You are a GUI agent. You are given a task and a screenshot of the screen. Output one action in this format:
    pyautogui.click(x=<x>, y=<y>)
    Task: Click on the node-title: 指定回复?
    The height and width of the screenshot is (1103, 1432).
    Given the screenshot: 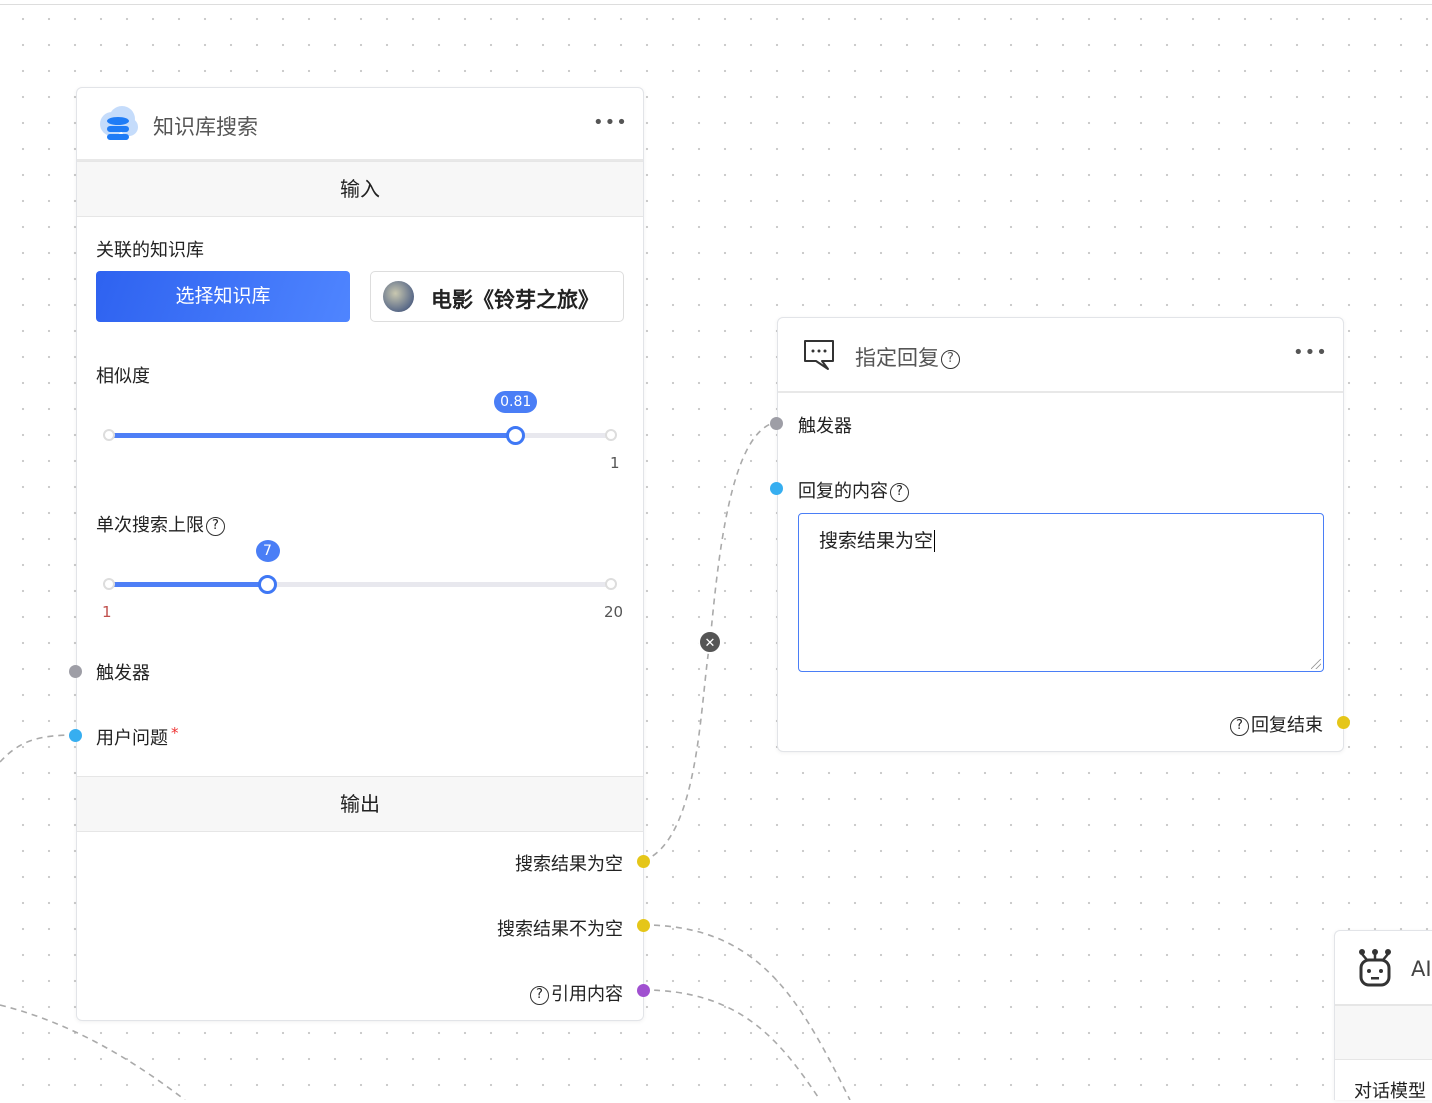 What is the action you would take?
    pyautogui.click(x=908, y=357)
    